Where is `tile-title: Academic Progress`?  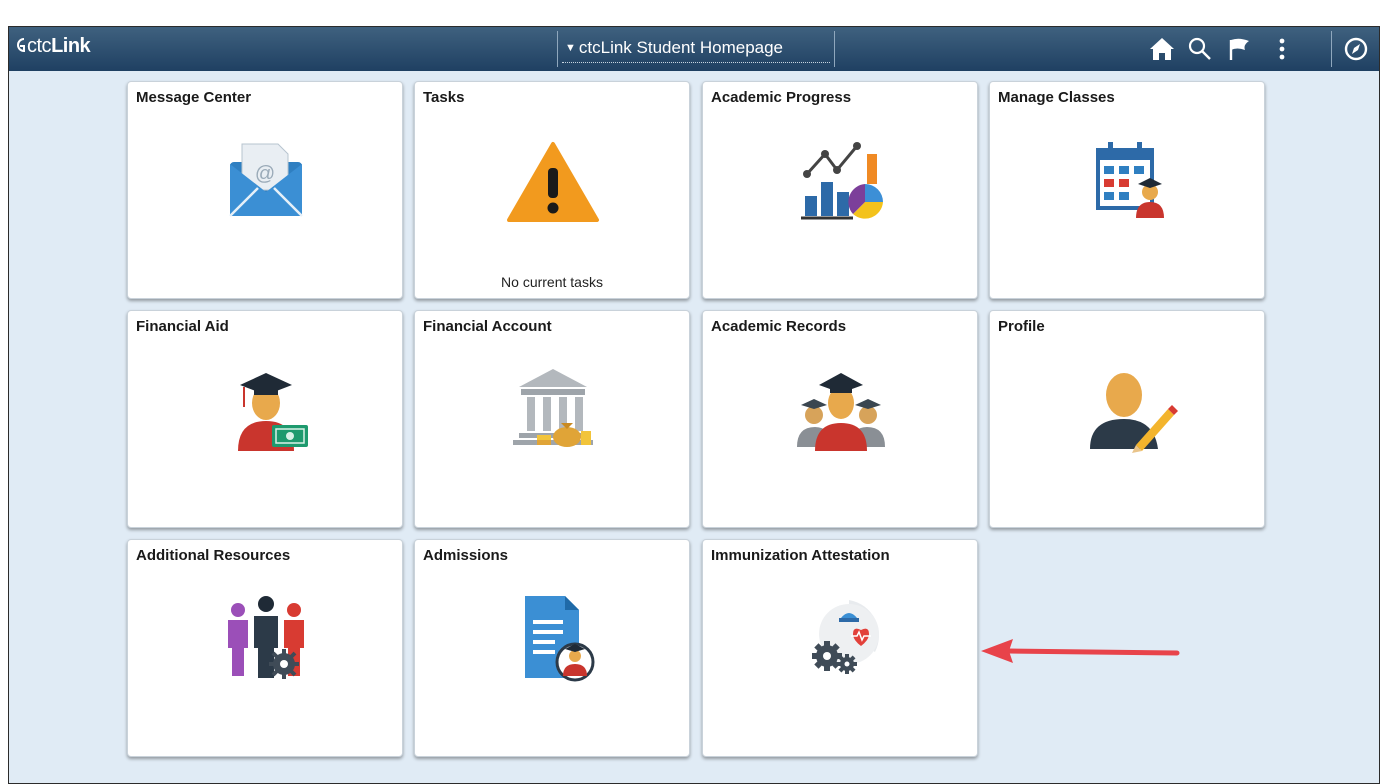 tile-title: Academic Progress is located at coordinates (781, 97).